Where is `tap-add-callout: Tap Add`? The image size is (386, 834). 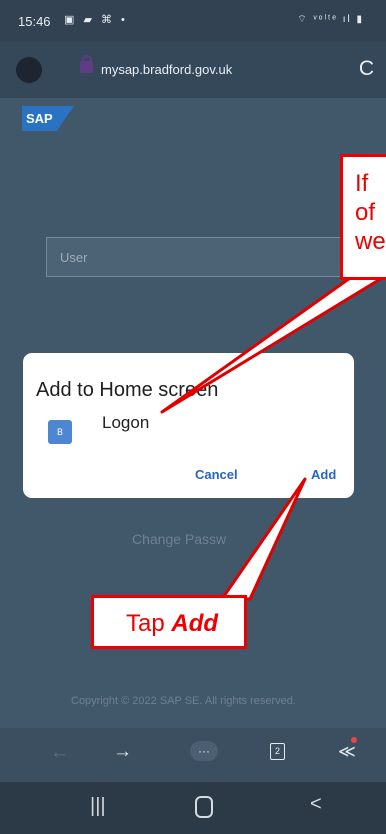 tap-add-callout: Tap Add is located at coordinates (169, 622).